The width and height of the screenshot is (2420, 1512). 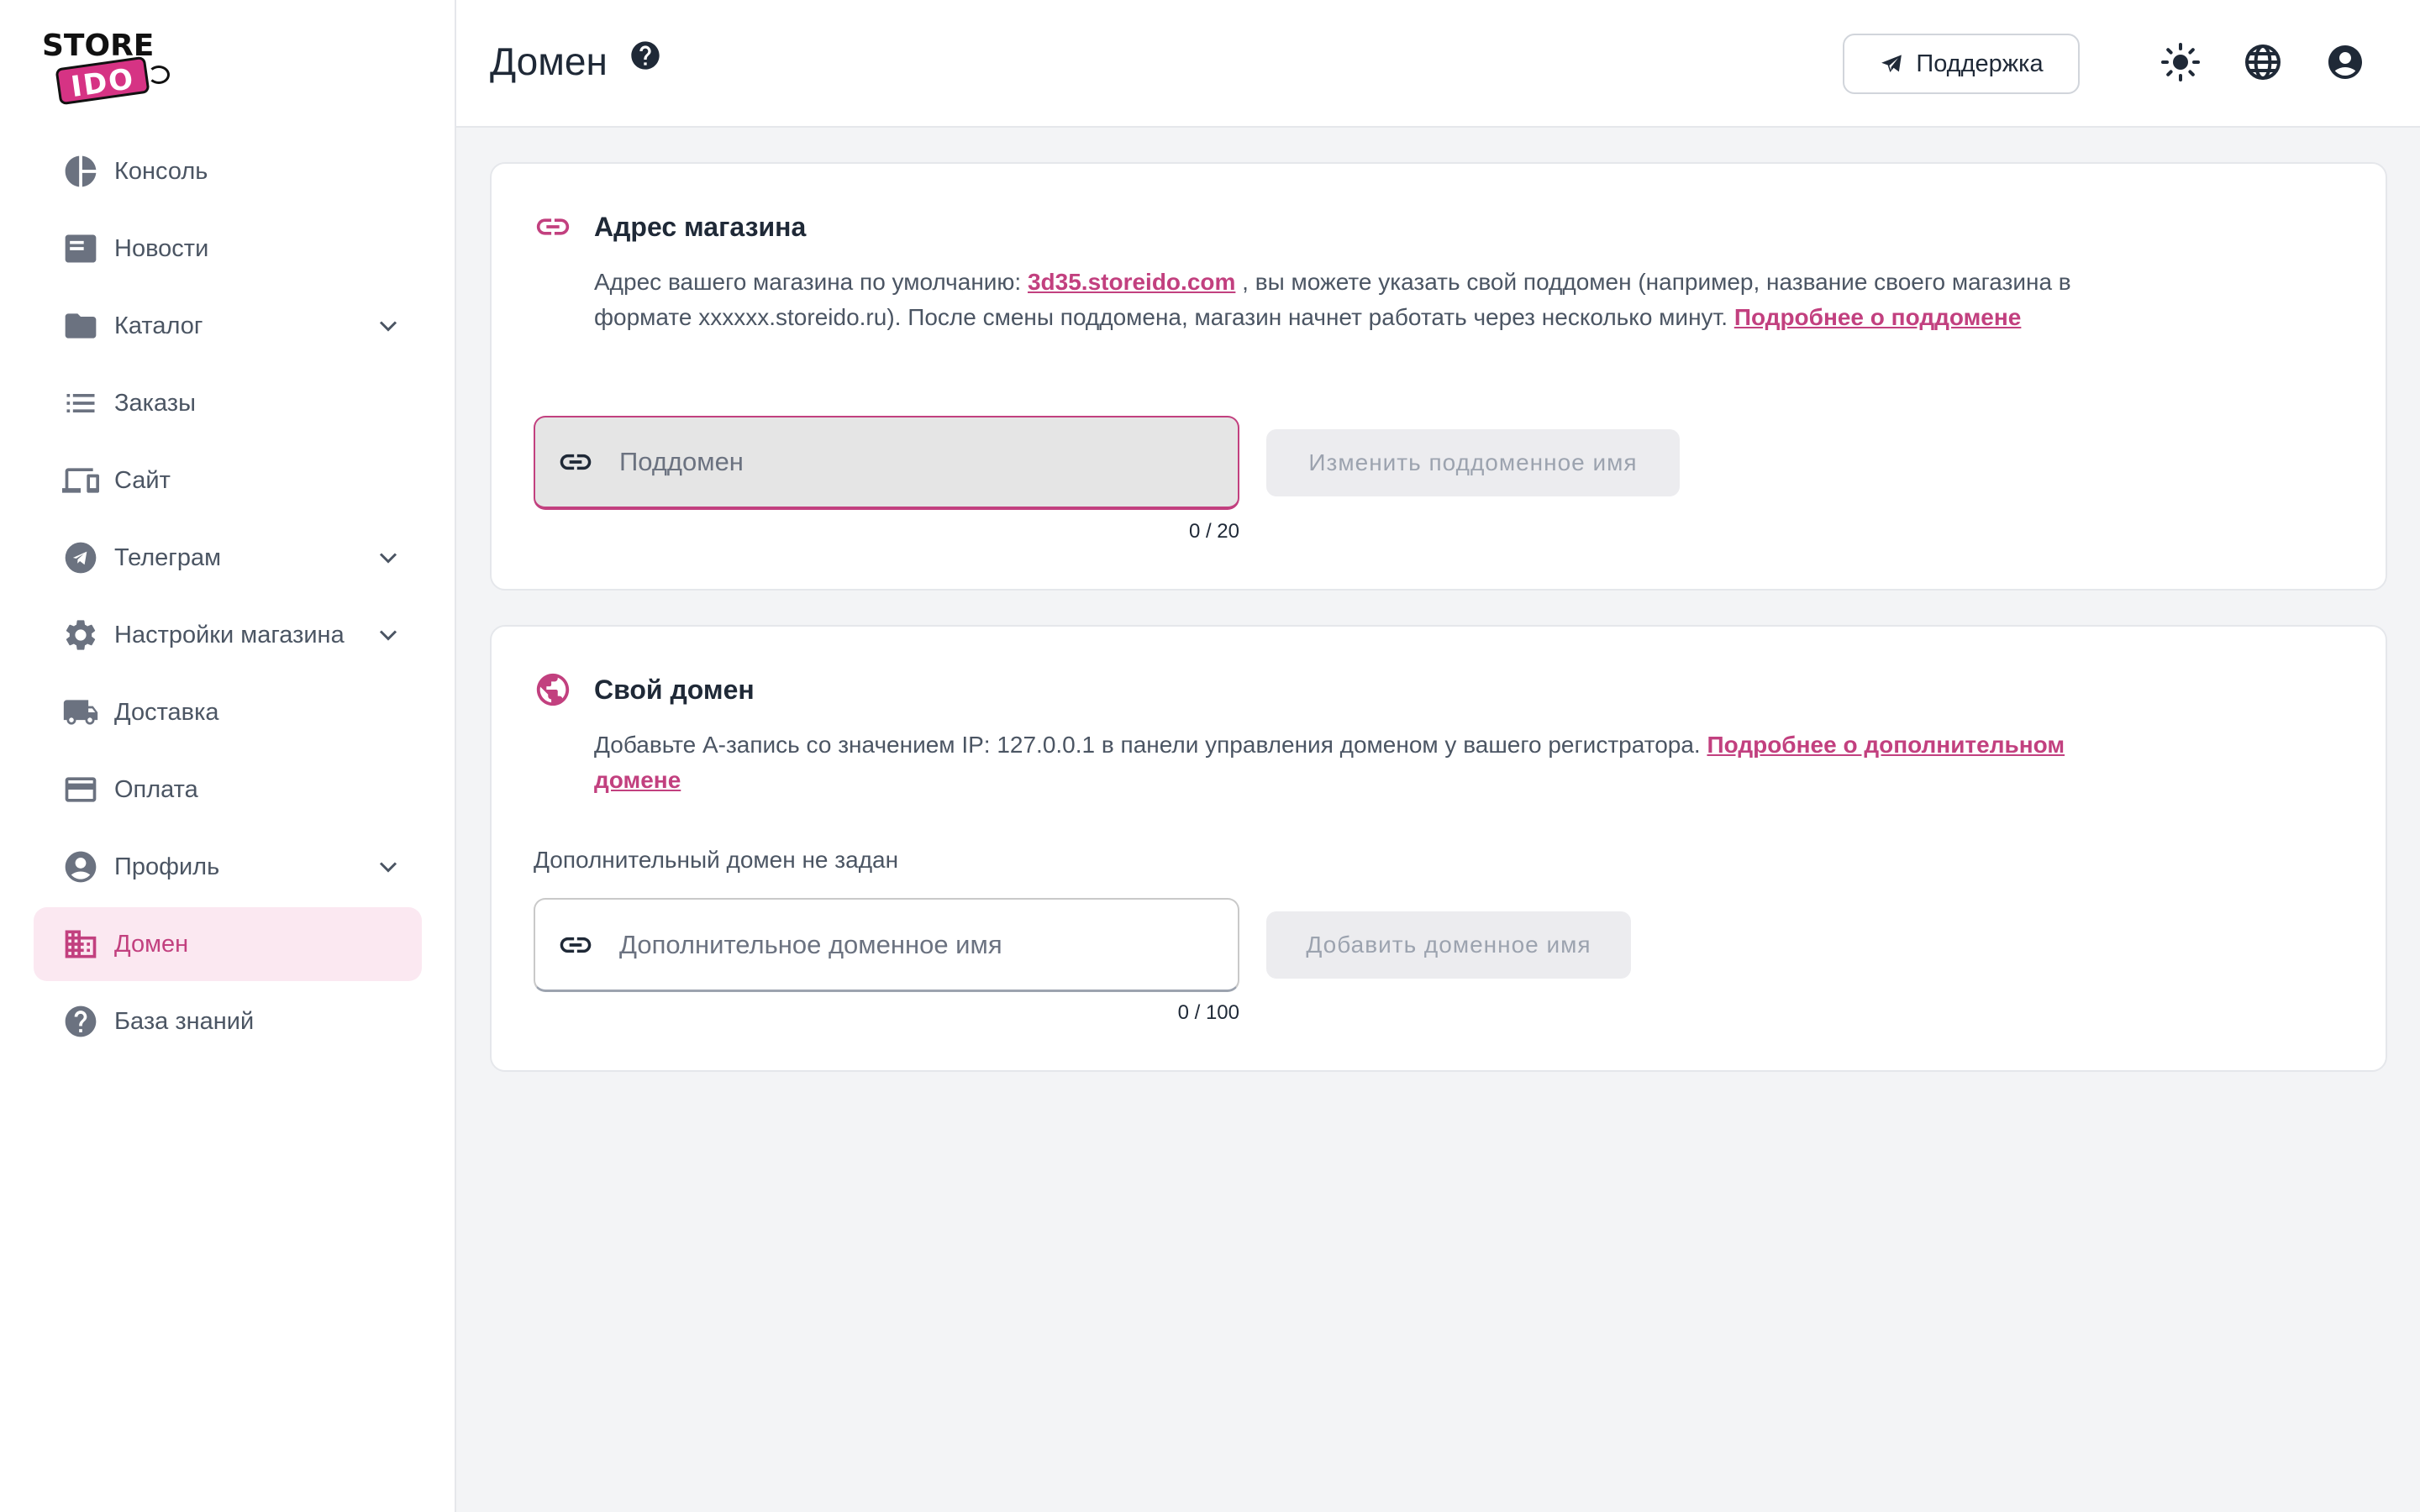 I want to click on subdomain-input, so click(x=913, y=462).